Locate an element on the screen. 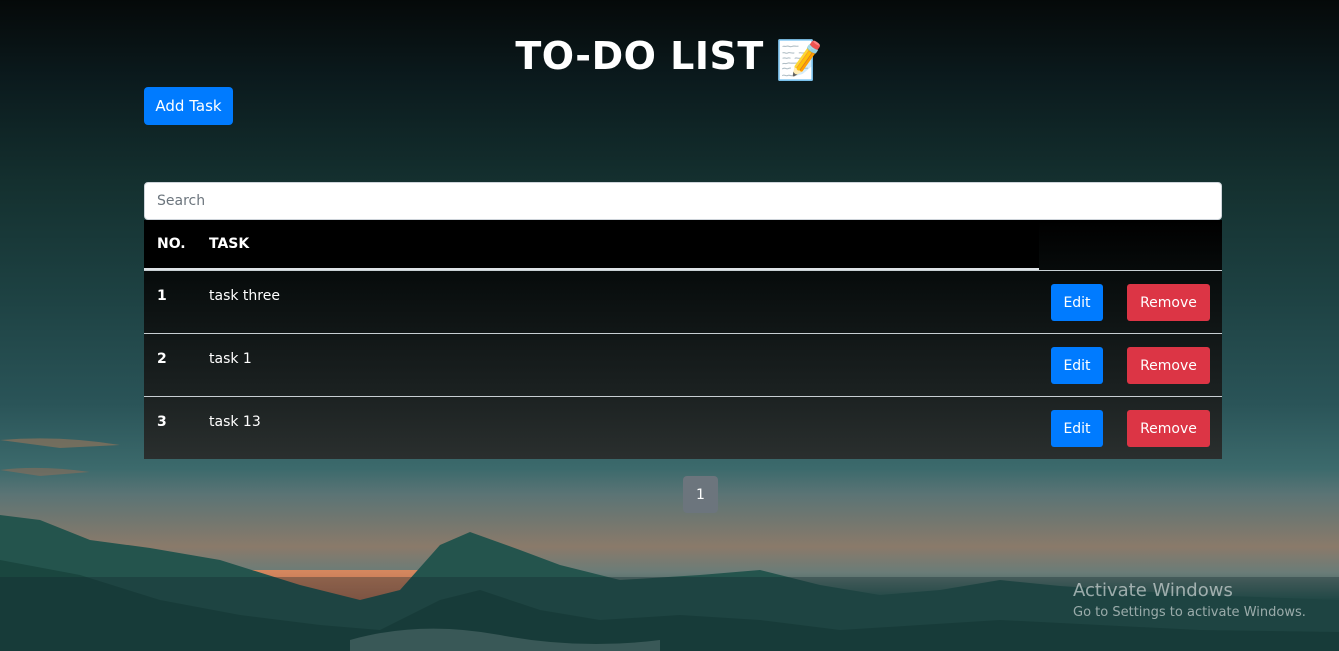  pagination-page-1: 1 is located at coordinates (700, 494).